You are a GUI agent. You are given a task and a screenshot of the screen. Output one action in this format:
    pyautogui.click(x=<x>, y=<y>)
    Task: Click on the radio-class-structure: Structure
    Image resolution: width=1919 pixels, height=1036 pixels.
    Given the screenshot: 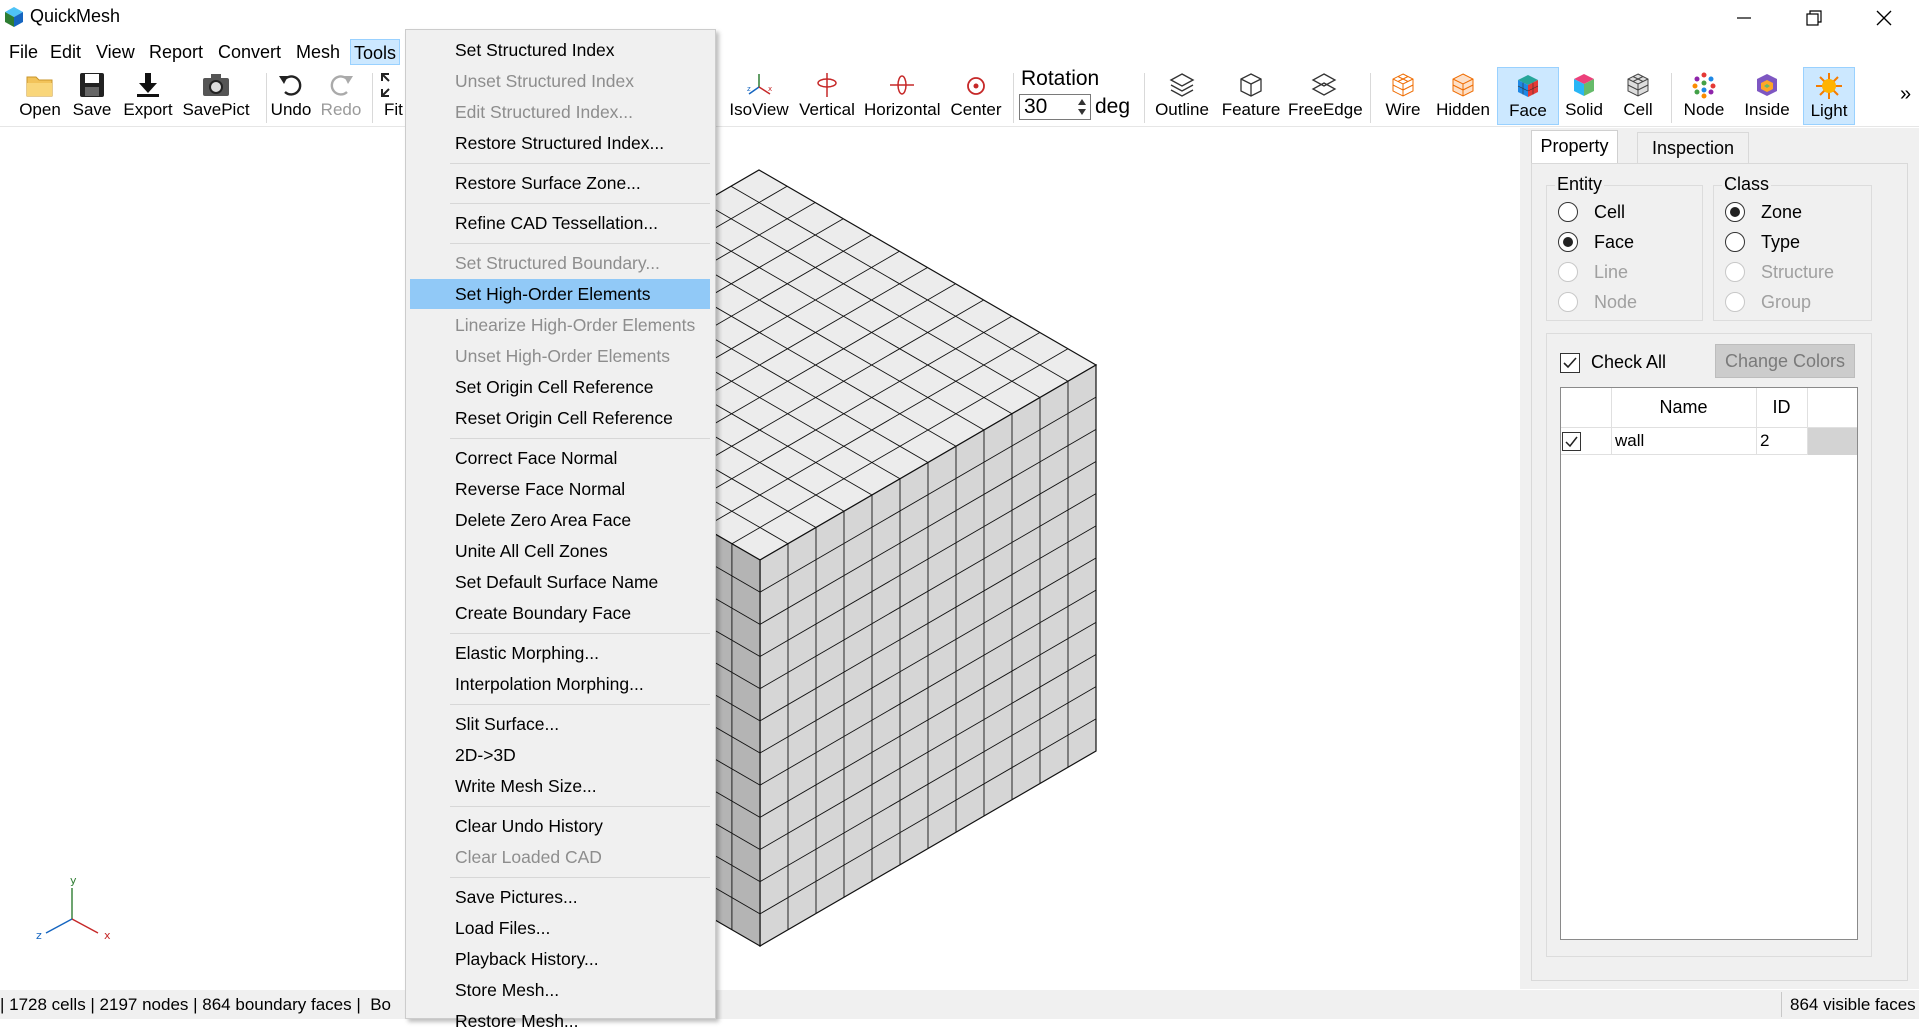 What is the action you would take?
    pyautogui.click(x=1779, y=272)
    